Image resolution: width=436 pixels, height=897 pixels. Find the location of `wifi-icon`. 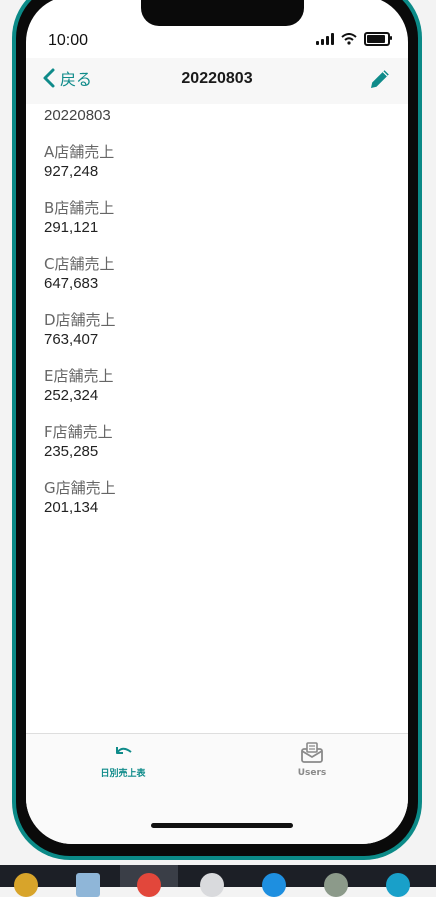

wifi-icon is located at coordinates (349, 39).